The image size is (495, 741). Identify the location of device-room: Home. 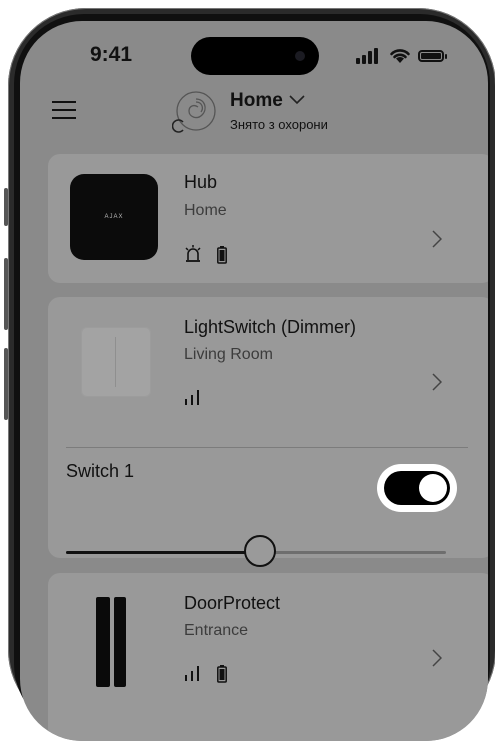
(205, 210).